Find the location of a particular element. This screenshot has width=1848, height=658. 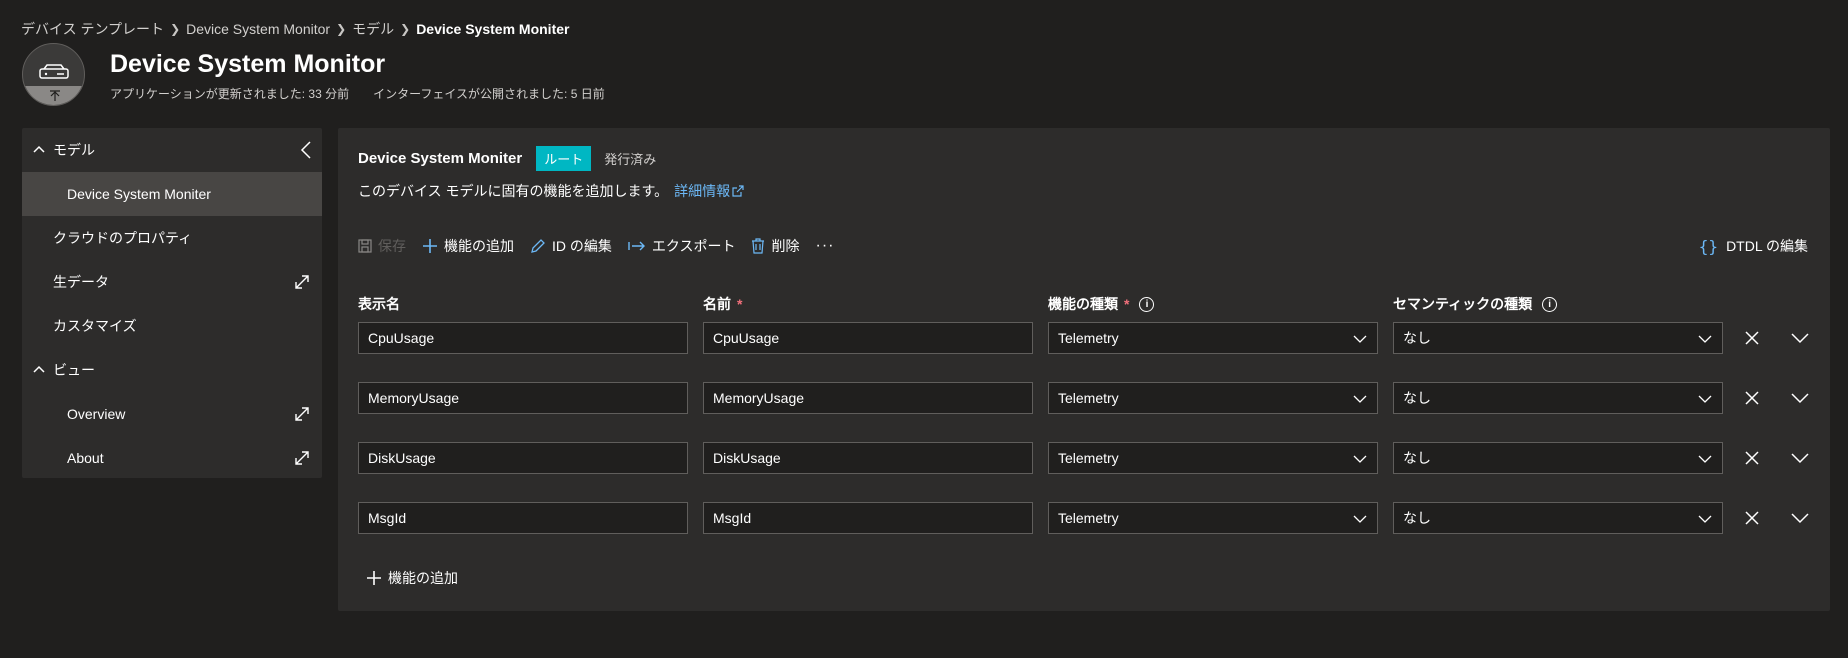

sidebar-group-model-label: モデル is located at coordinates (74, 150).